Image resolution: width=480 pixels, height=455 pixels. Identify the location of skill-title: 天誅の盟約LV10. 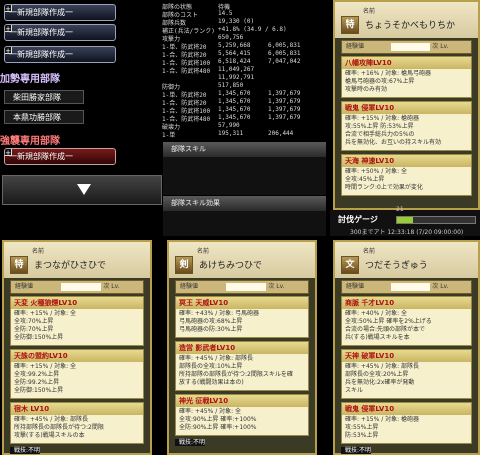
(77, 356).